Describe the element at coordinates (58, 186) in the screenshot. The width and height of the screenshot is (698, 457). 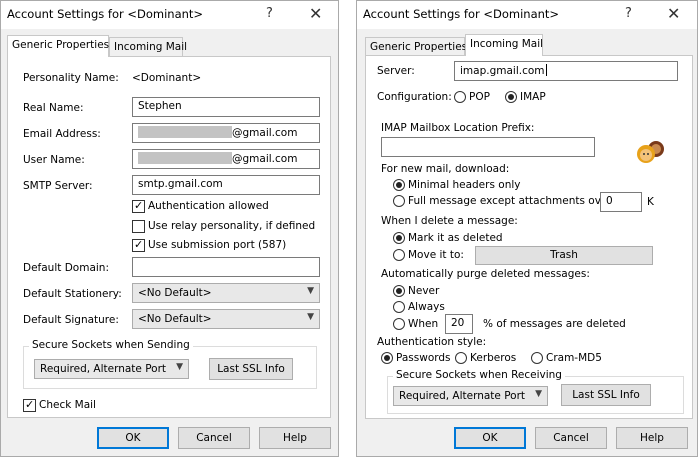
I see `smtp-label: SMTP Server:` at that location.